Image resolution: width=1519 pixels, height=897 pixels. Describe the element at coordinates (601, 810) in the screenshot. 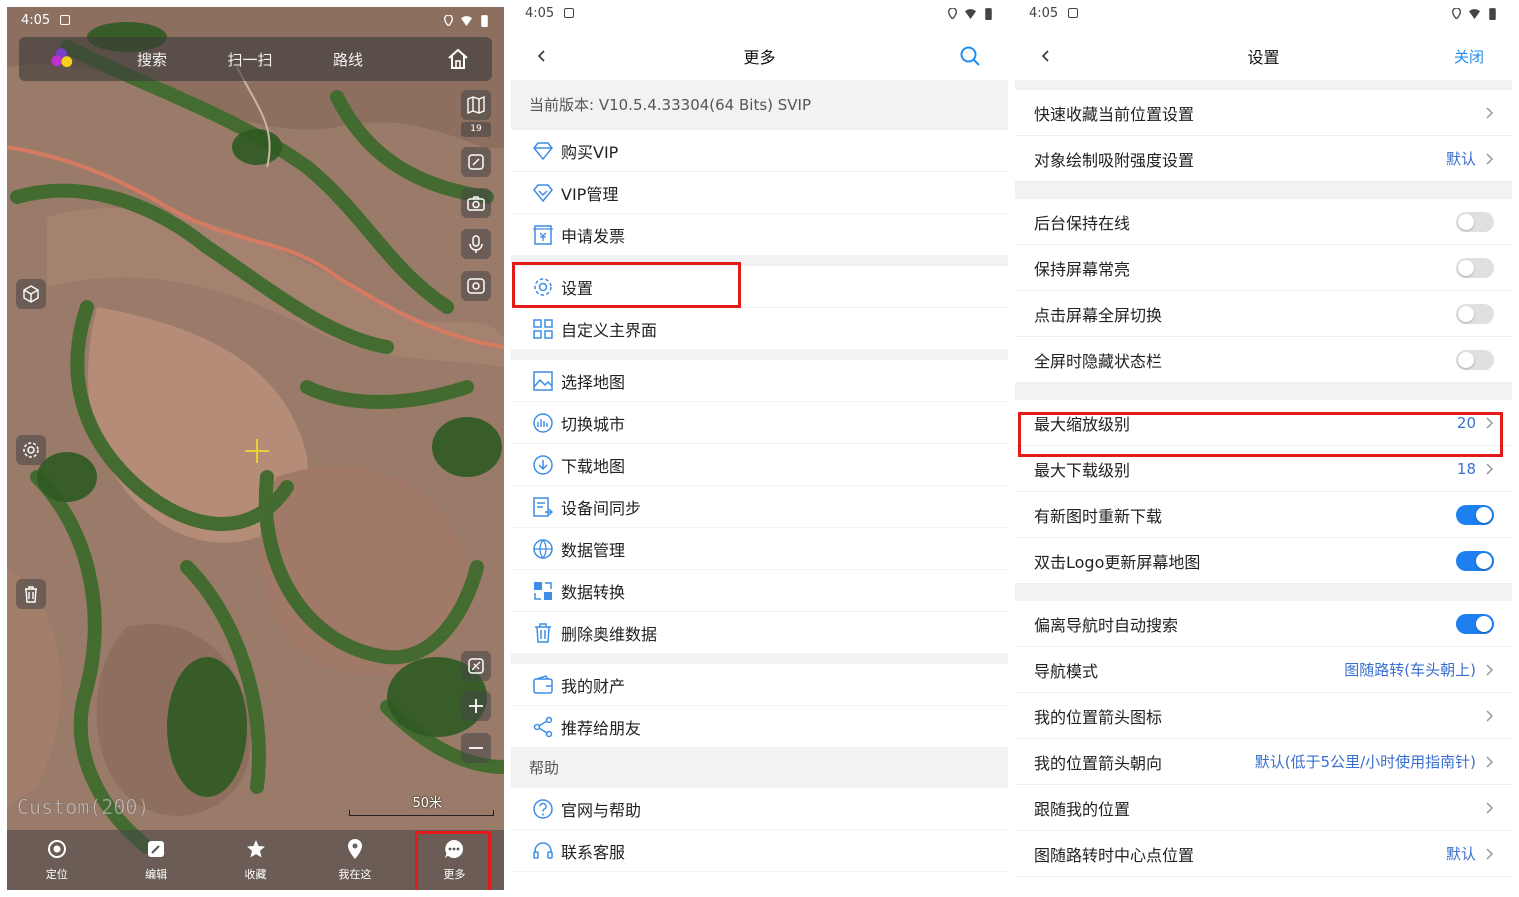

I see `menu-label: 官网与帮助` at that location.